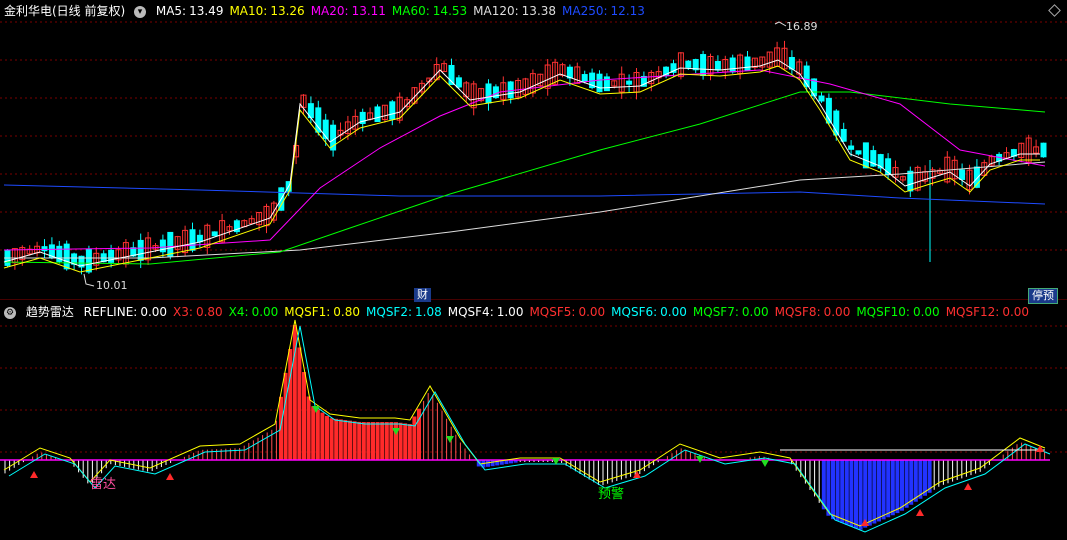  Describe the element at coordinates (611, 494) in the screenshot. I see `warning-signal-label: 预警` at that location.